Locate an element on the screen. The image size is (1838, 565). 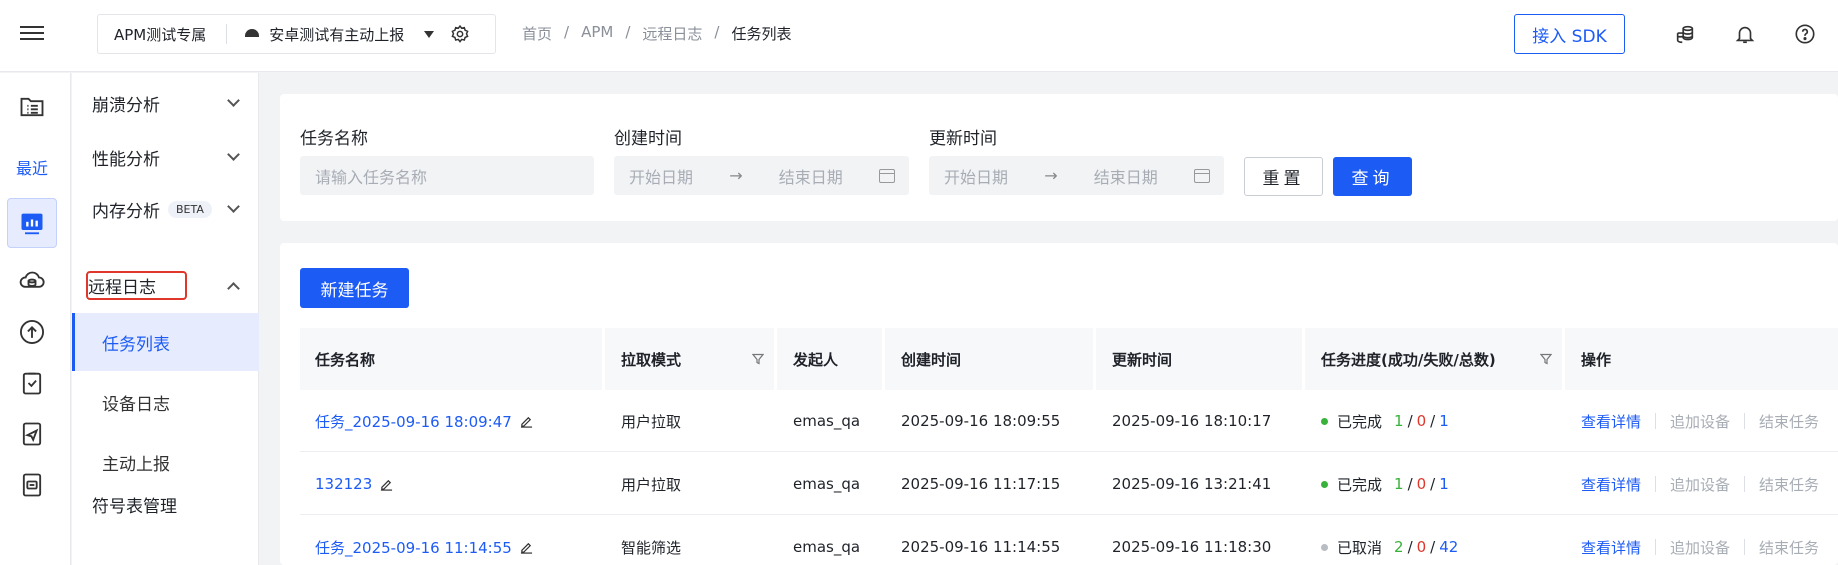
task-name-link: 任务_2025-09-16 11:14:55 is located at coordinates (413, 547).